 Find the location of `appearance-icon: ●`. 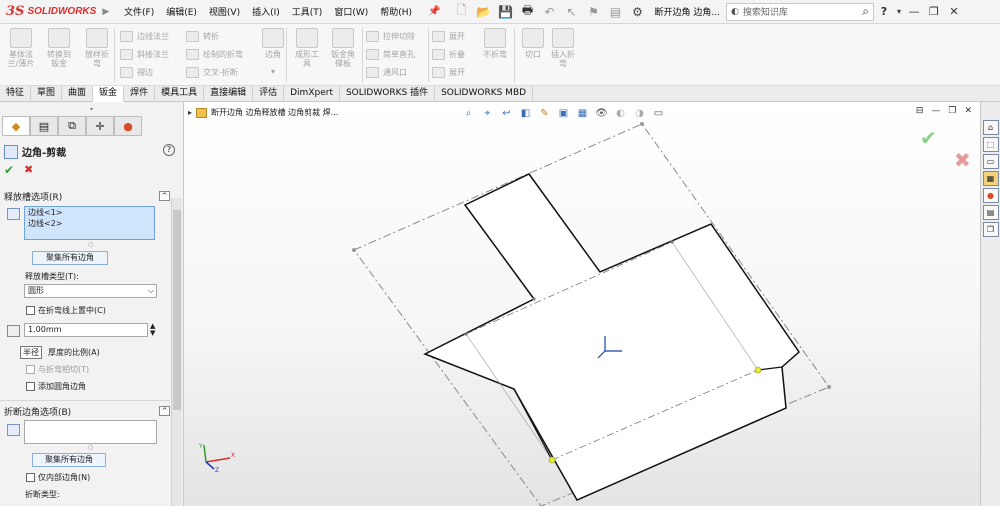

appearance-icon: ● is located at coordinates (990, 195).